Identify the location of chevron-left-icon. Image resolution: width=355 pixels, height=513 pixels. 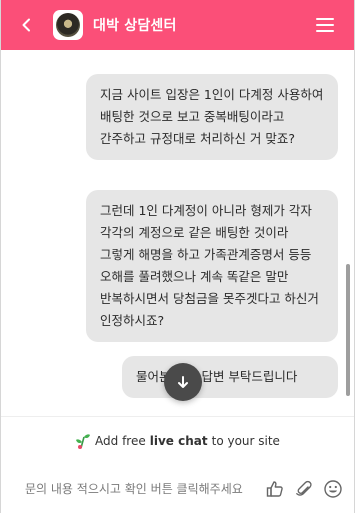
(26, 25).